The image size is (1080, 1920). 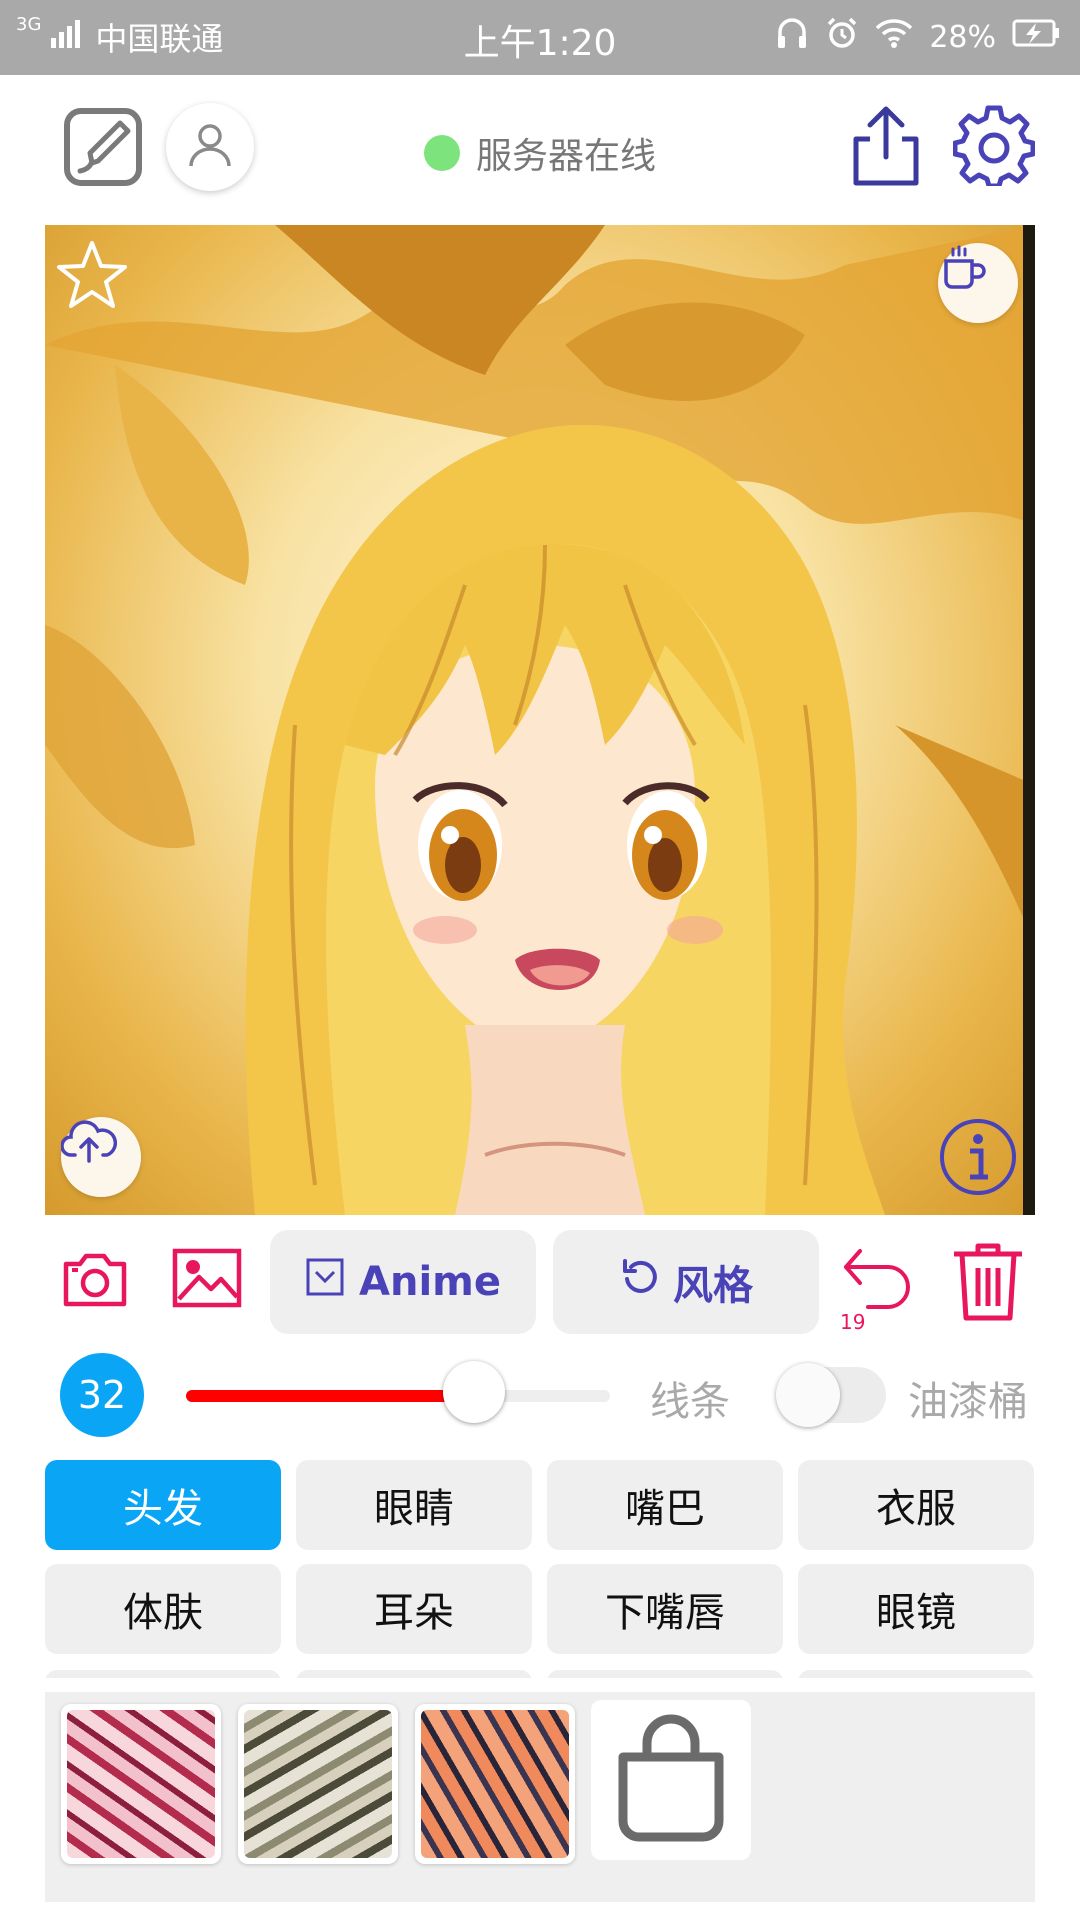 What do you see at coordinates (639, 1282) in the screenshot?
I see `refresh-icon` at bounding box center [639, 1282].